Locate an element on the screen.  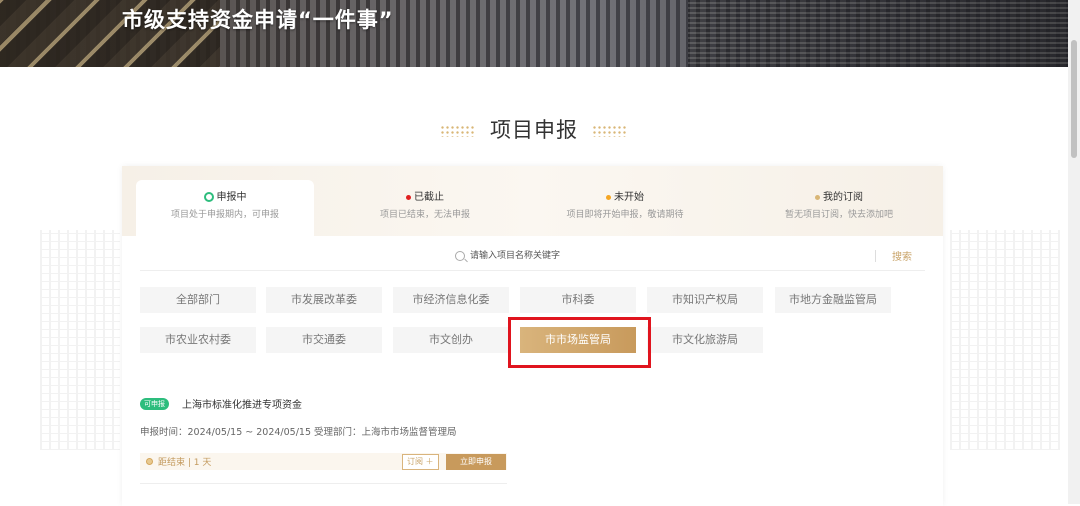
banner-title: 市级支持资金申请“一件事” is located at coordinates (258, 20).